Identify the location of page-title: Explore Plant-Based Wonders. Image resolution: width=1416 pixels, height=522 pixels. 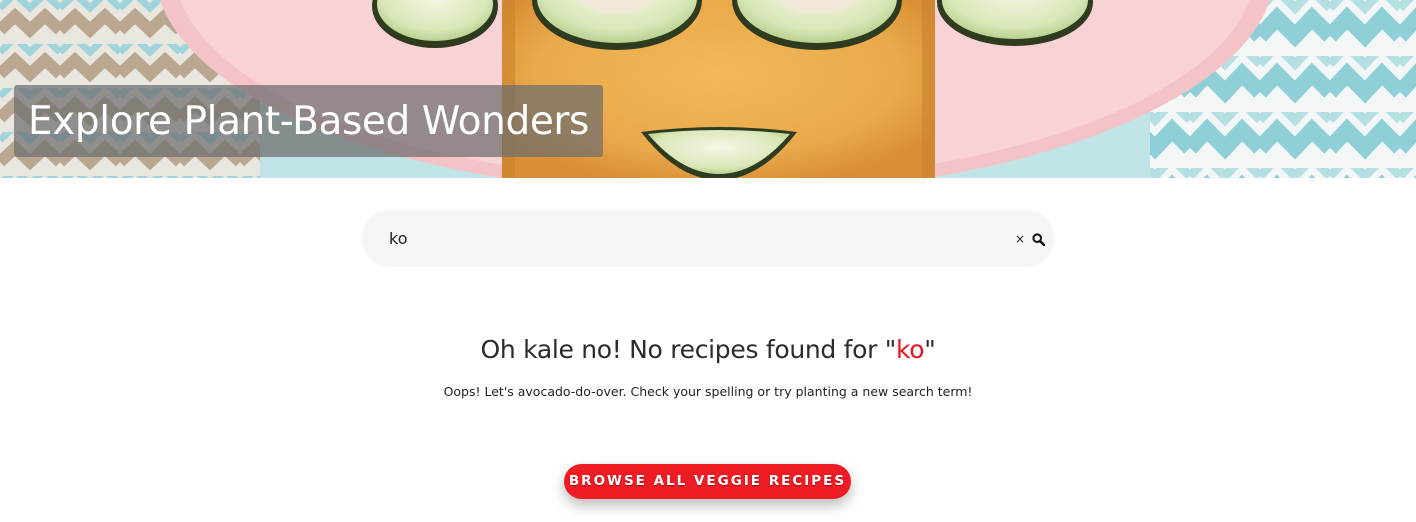
(308, 121).